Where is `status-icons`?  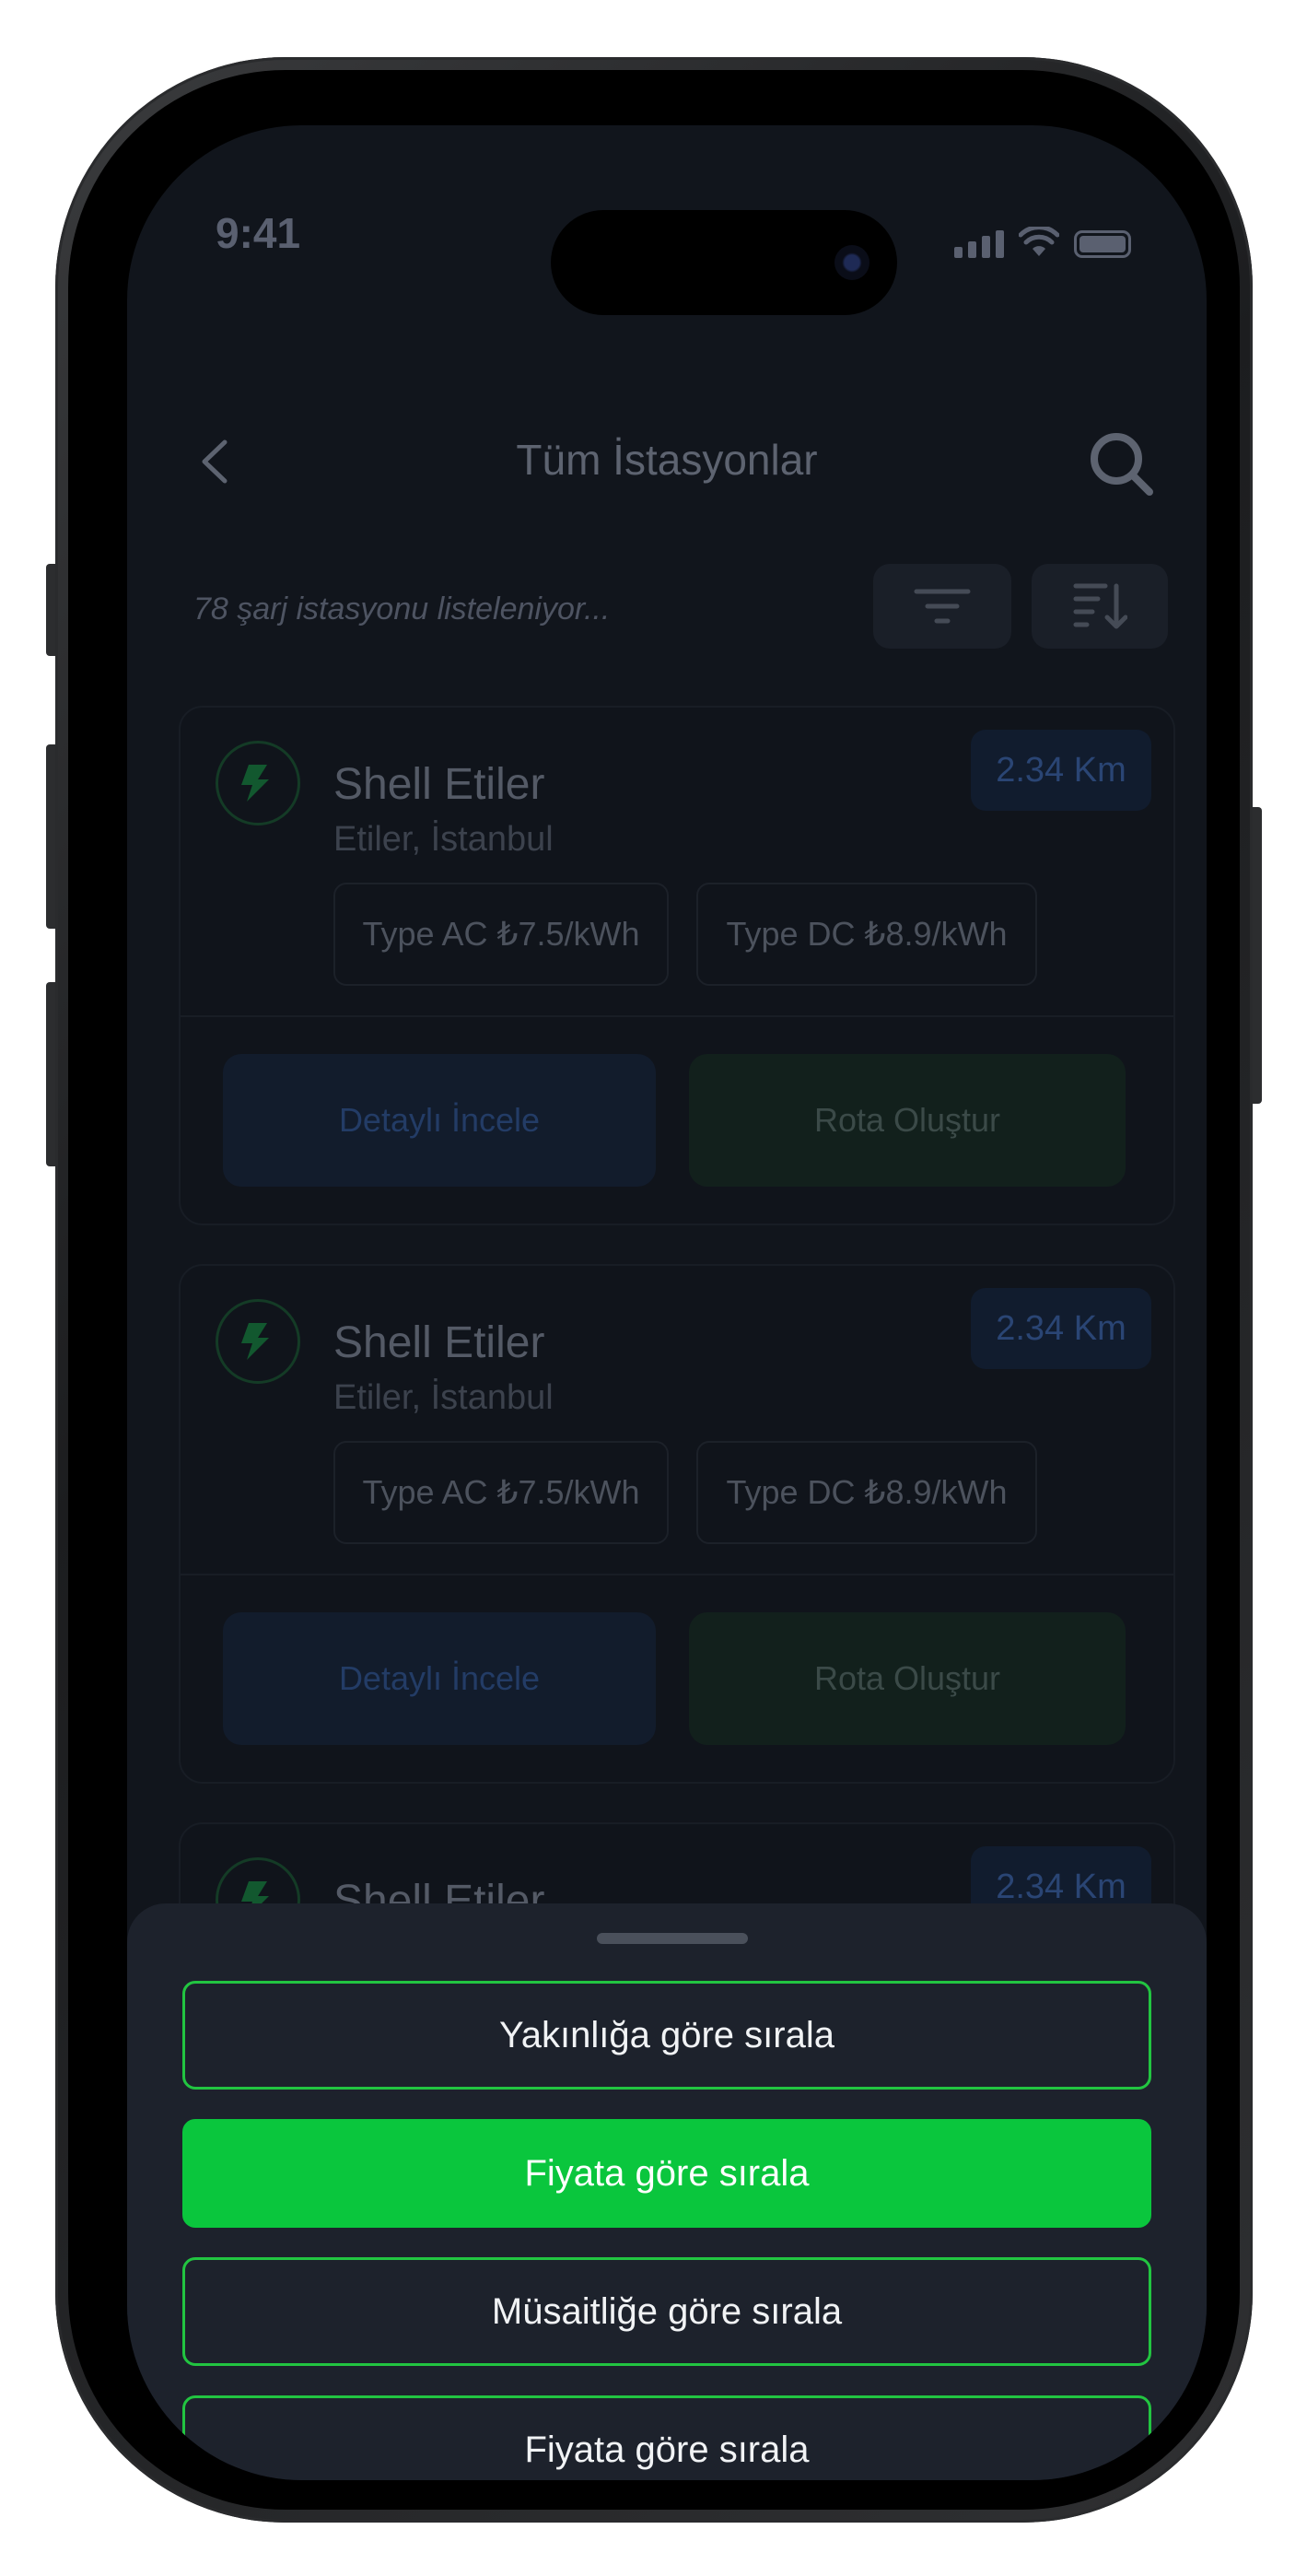 status-icons is located at coordinates (1042, 243).